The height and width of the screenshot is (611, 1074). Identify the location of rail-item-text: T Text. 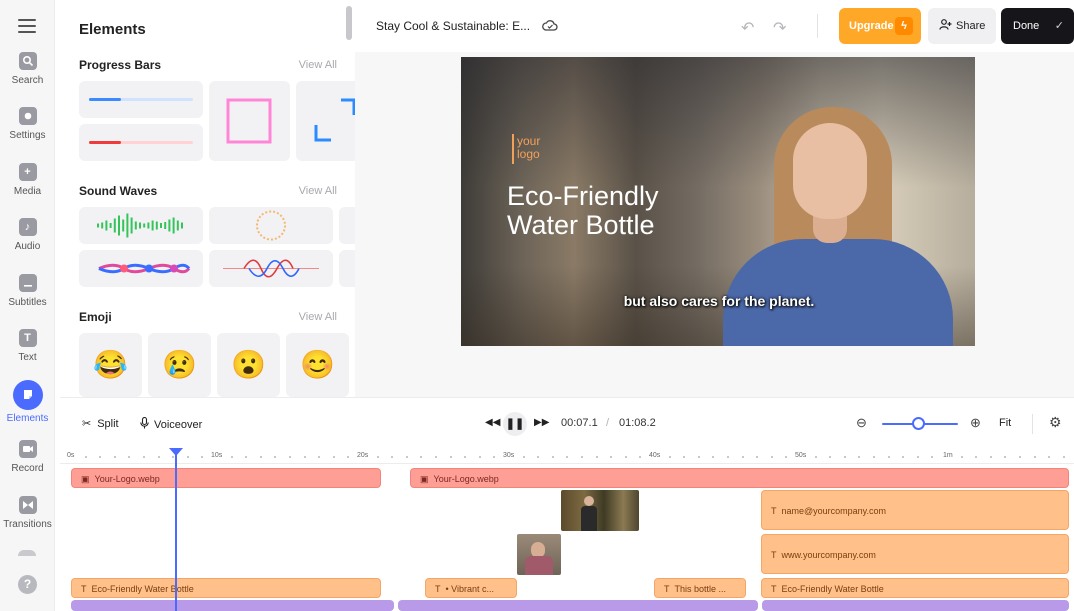
(27, 346).